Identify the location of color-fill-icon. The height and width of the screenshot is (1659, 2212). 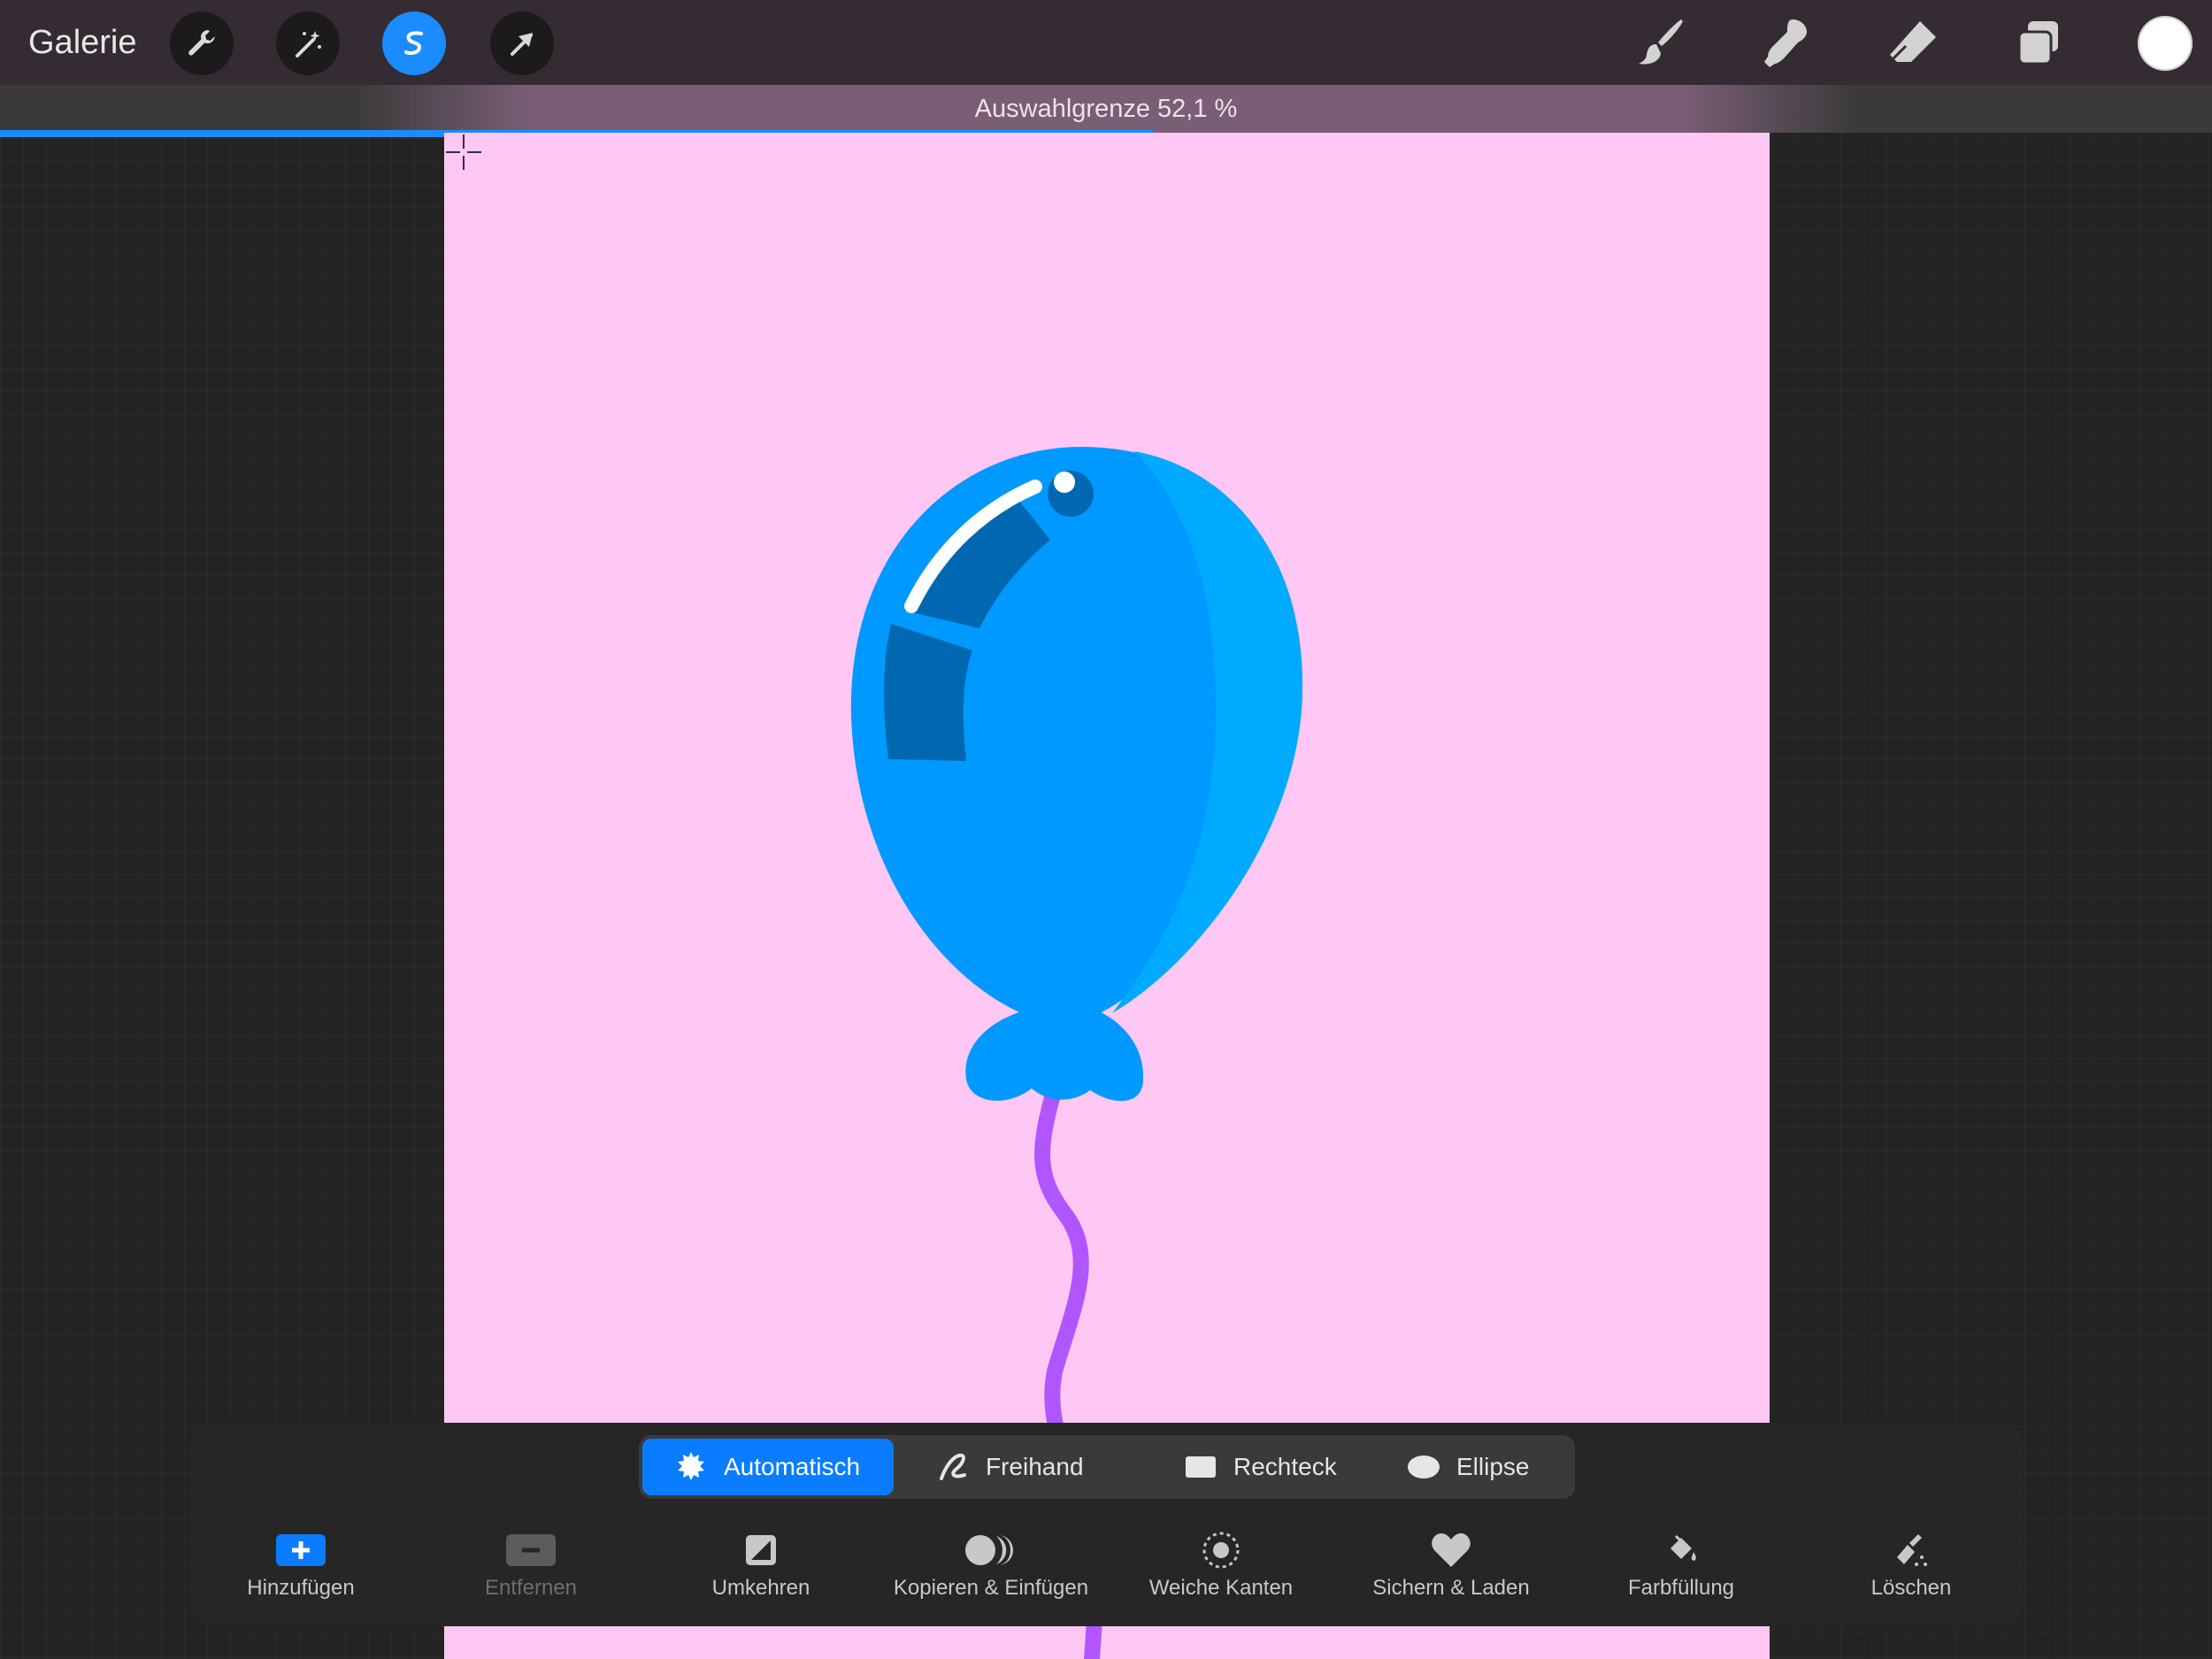
(1681, 1550).